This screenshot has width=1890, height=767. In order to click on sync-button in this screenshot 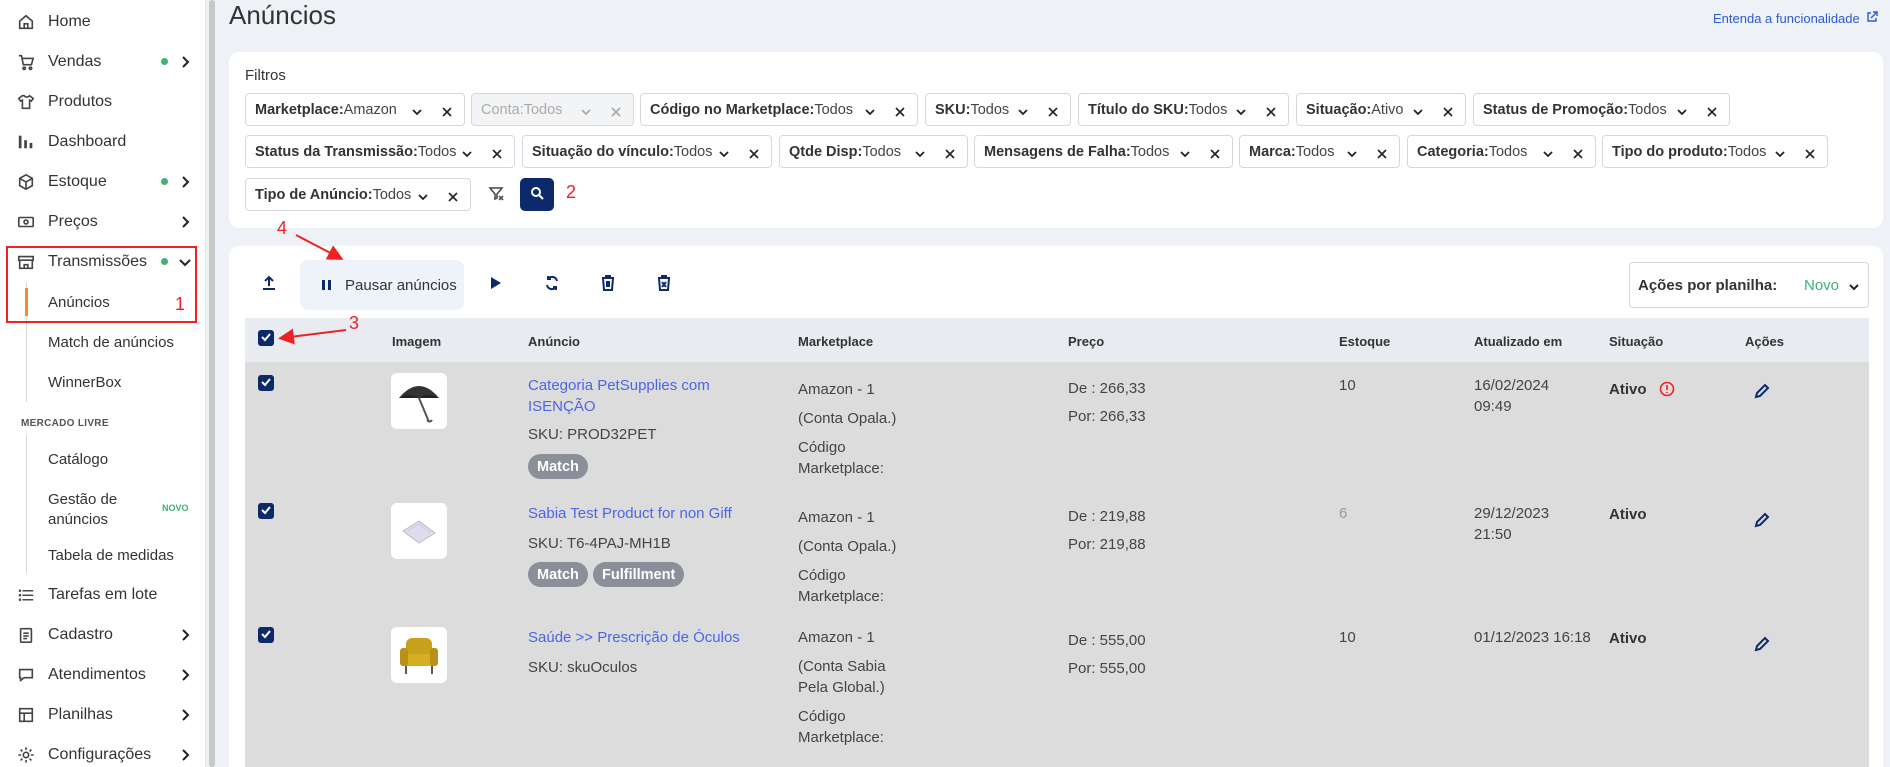, I will do `click(552, 285)`.